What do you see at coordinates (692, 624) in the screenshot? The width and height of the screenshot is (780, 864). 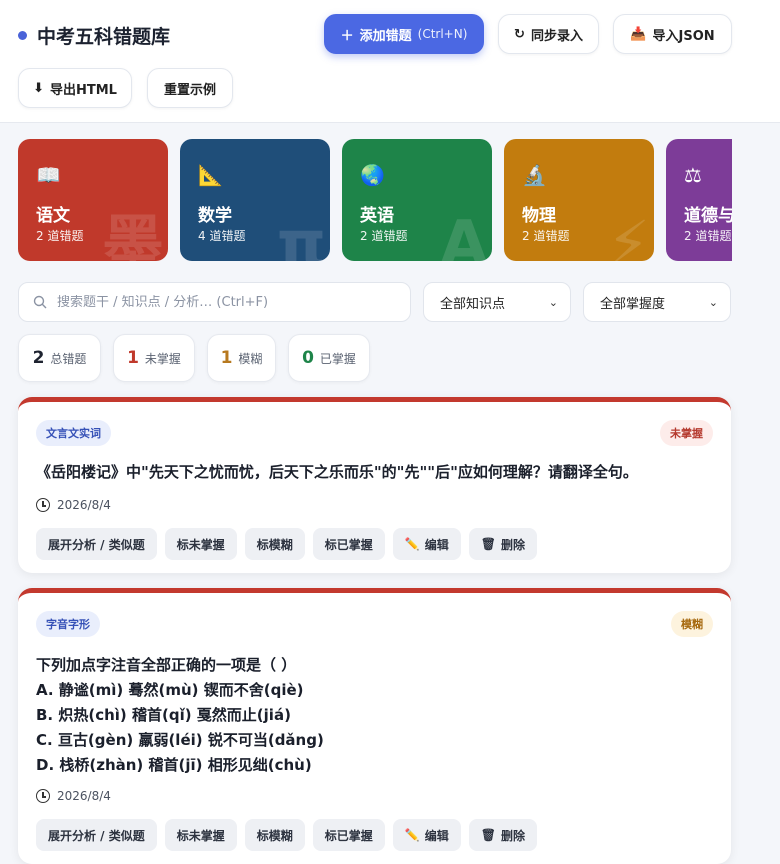 I see `status-badge: 模糊` at bounding box center [692, 624].